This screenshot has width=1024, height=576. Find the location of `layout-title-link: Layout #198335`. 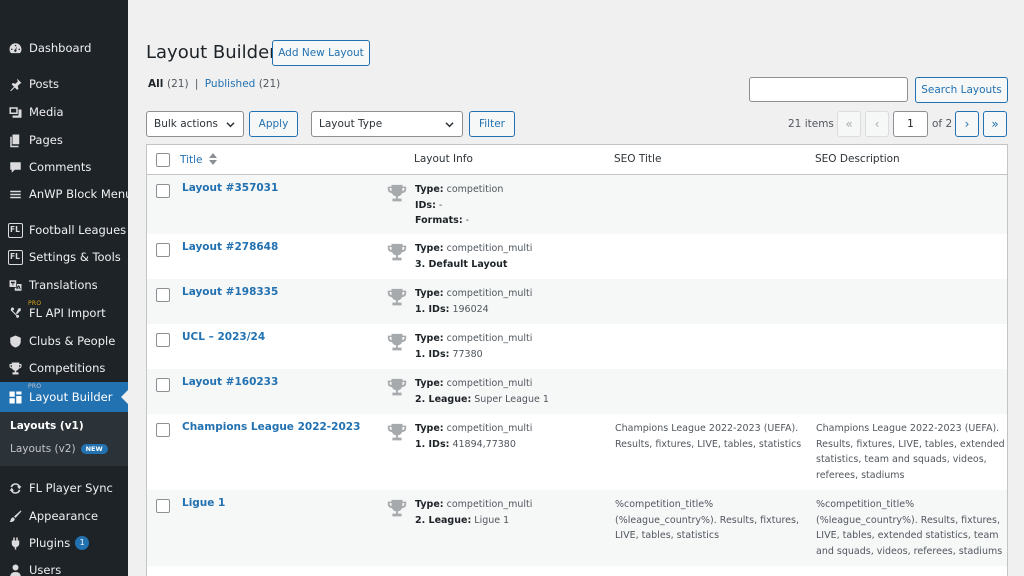

layout-title-link: Layout #198335 is located at coordinates (230, 292).